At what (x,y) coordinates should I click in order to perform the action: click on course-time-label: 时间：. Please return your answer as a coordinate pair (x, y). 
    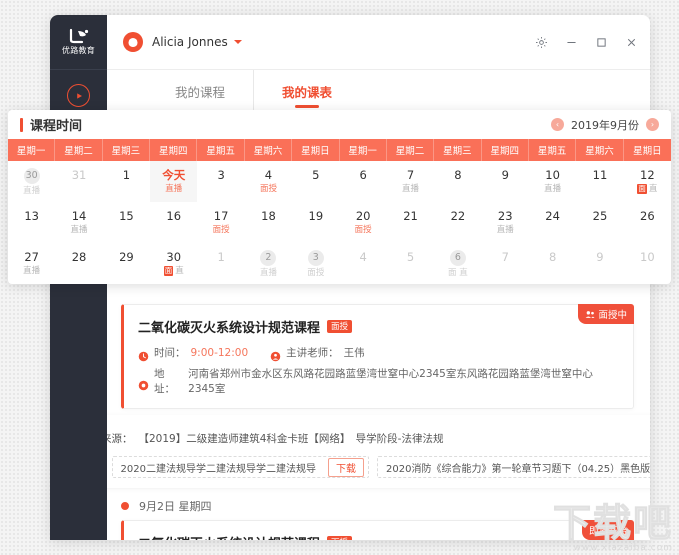
    Looking at the image, I should click on (170, 353).